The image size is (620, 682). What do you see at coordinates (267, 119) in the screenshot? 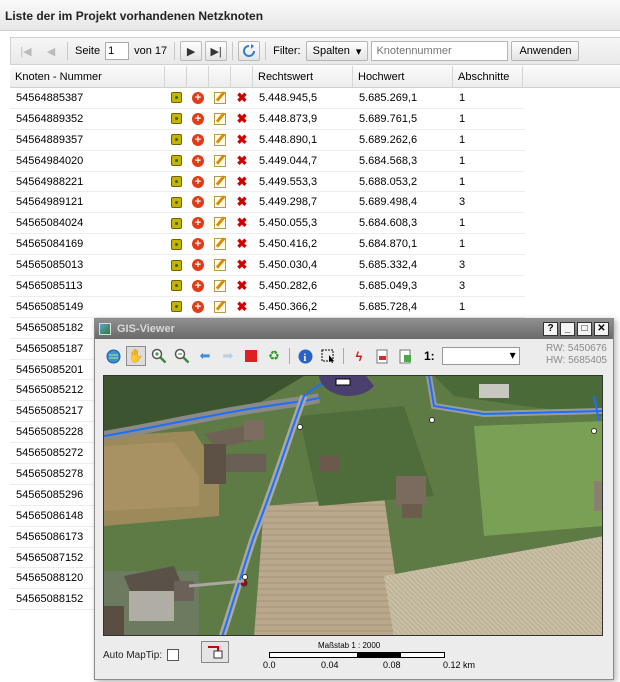
I see `table-row: 54564889352 + ✖ 5.448.873,9 5.689.761,5 1` at bounding box center [267, 119].